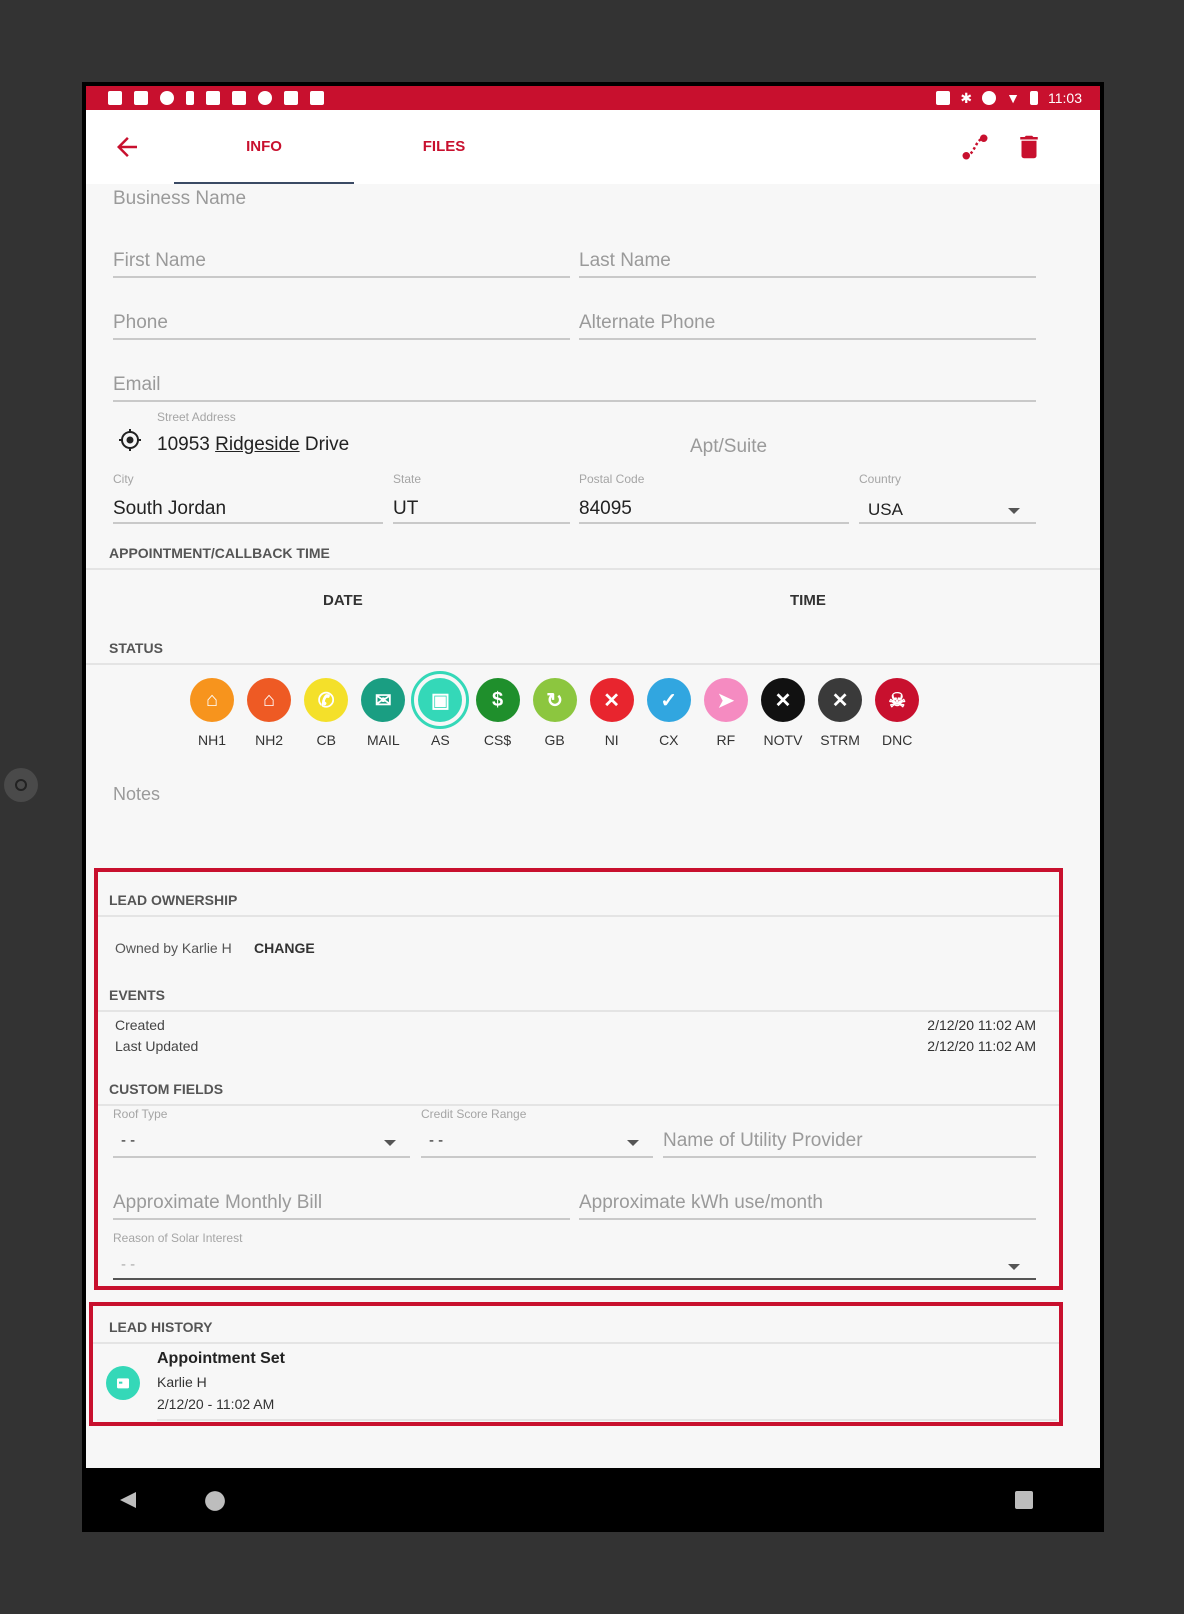 The image size is (1184, 1614). What do you see at coordinates (897, 700) in the screenshot?
I see `status-button-dnc: ☠` at bounding box center [897, 700].